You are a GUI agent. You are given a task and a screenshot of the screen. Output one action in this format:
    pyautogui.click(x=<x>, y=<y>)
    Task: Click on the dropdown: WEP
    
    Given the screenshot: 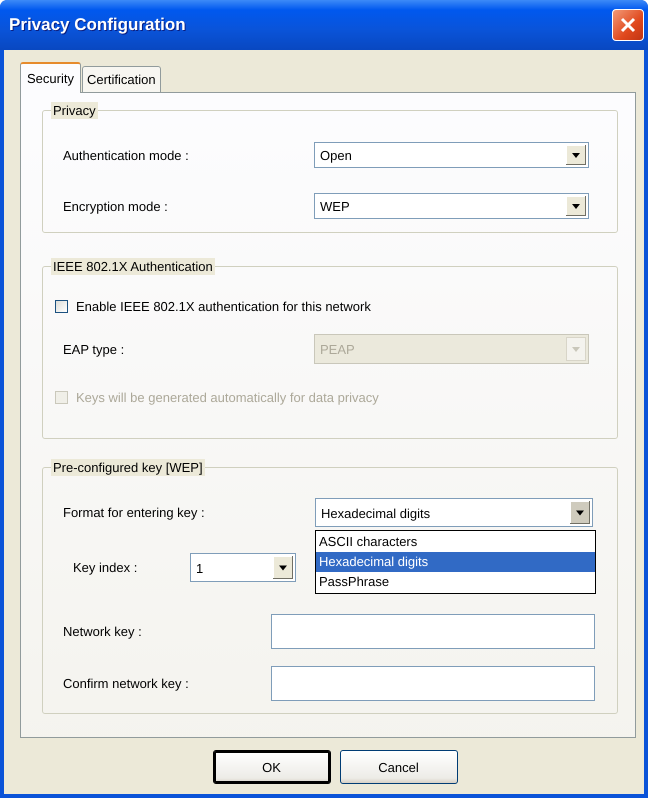 What is the action you would take?
    pyautogui.click(x=451, y=206)
    